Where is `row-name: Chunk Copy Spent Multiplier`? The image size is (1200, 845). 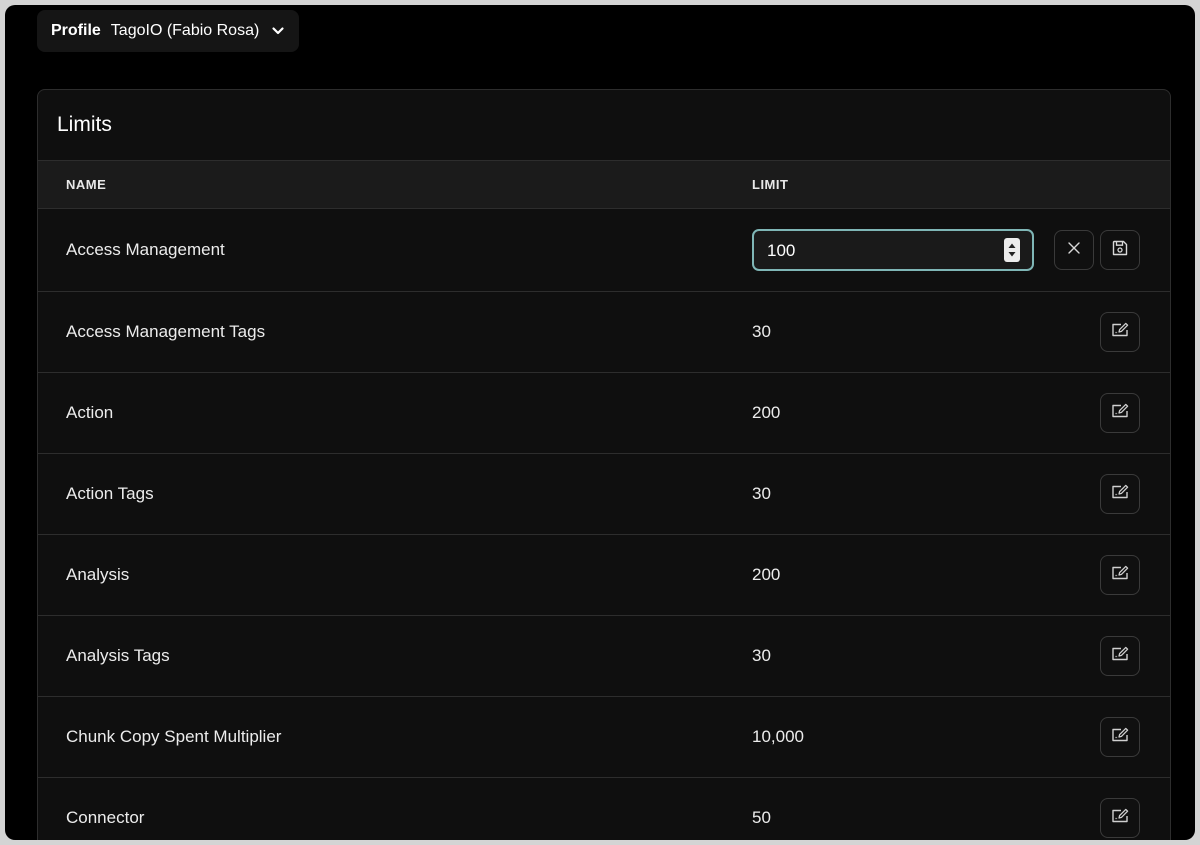 row-name: Chunk Copy Spent Multiplier is located at coordinates (174, 736).